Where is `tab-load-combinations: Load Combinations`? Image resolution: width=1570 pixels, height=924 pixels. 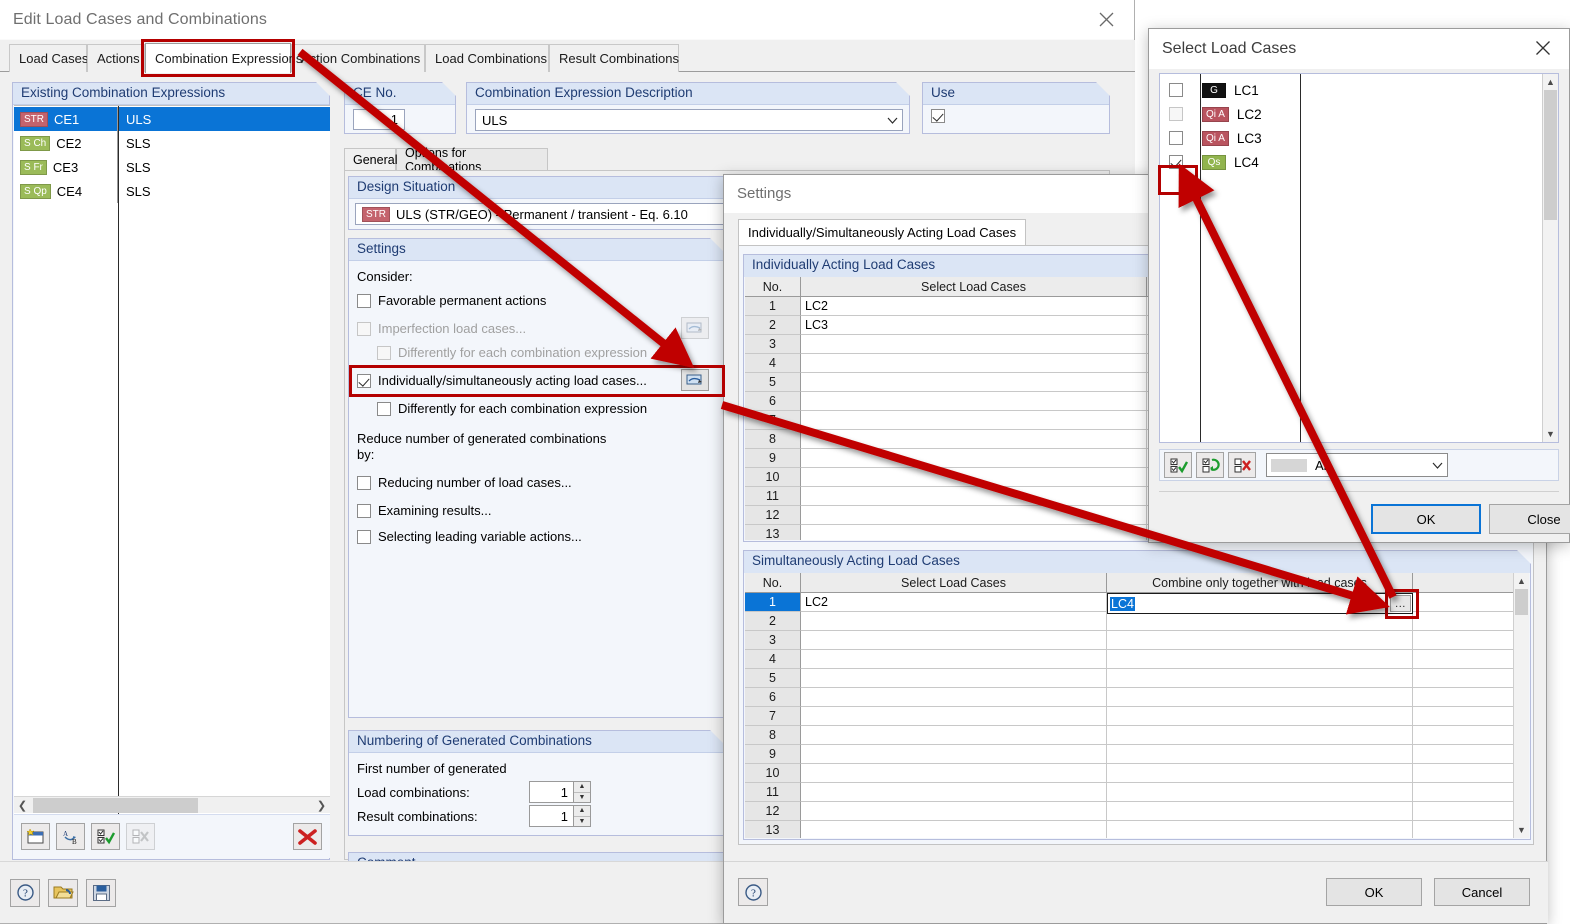
tab-load-combinations: Load Combinations is located at coordinates (487, 58).